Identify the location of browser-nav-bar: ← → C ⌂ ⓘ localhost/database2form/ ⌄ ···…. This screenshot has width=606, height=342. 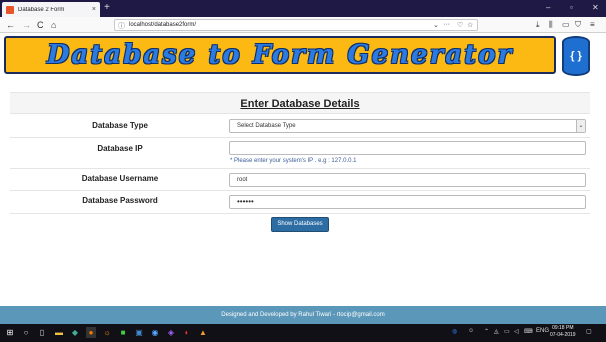
(303, 25).